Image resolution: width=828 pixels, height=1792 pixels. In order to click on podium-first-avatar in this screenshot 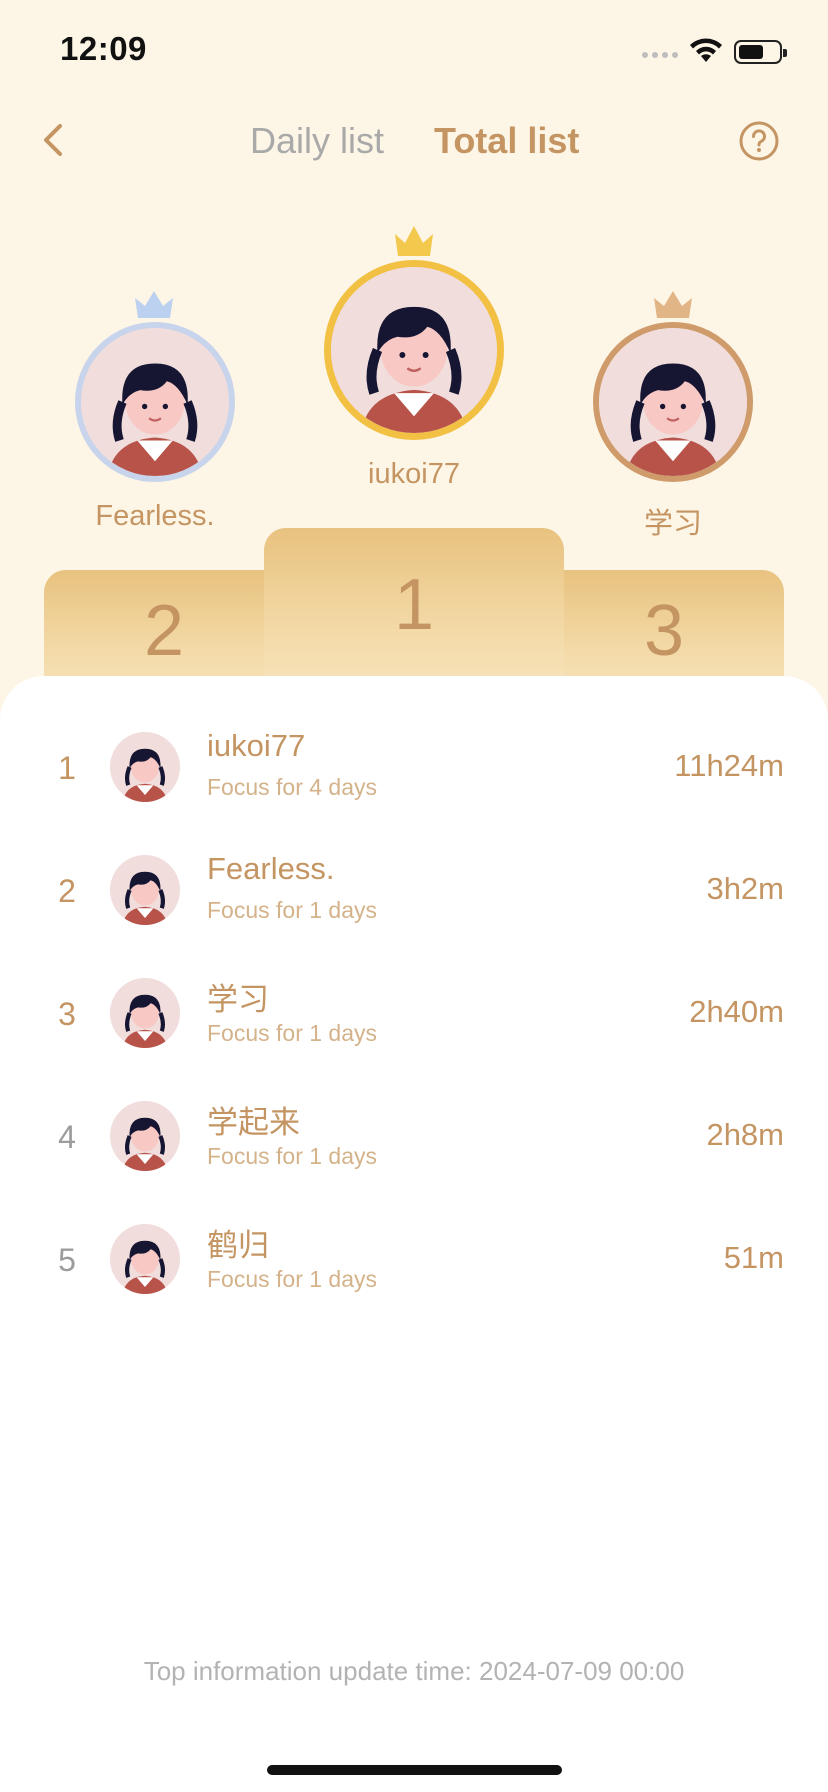, I will do `click(414, 350)`.